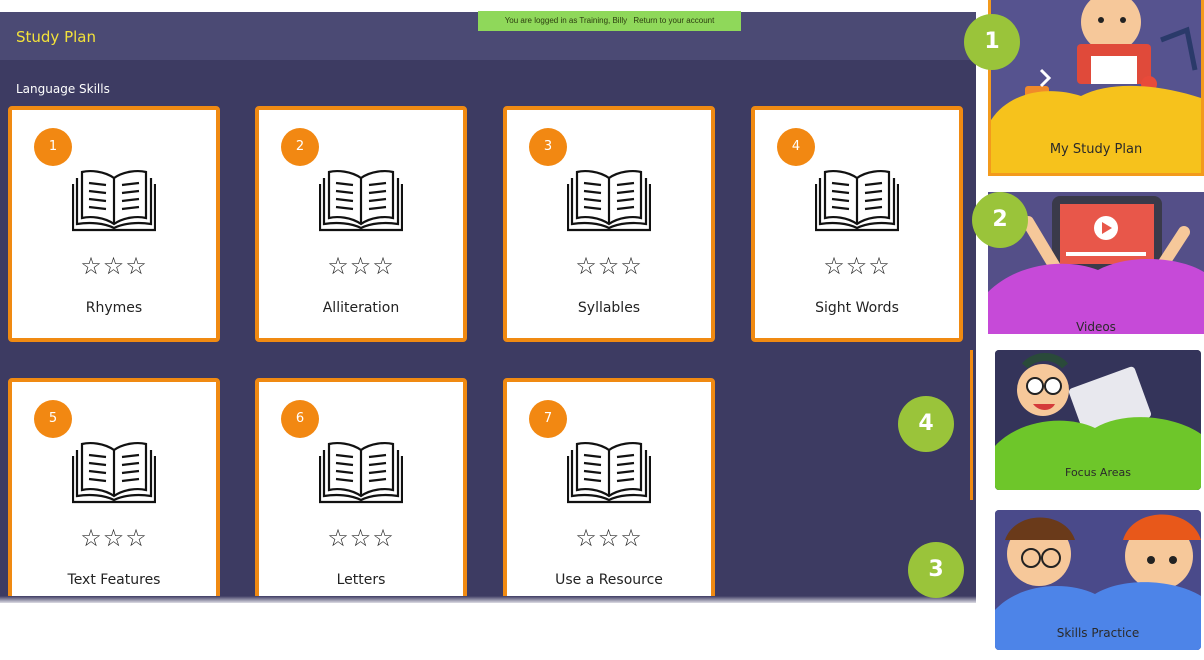  Describe the element at coordinates (1096, 88) in the screenshot. I see `sidebar-item-my-study-plan: My Study Plan` at that location.